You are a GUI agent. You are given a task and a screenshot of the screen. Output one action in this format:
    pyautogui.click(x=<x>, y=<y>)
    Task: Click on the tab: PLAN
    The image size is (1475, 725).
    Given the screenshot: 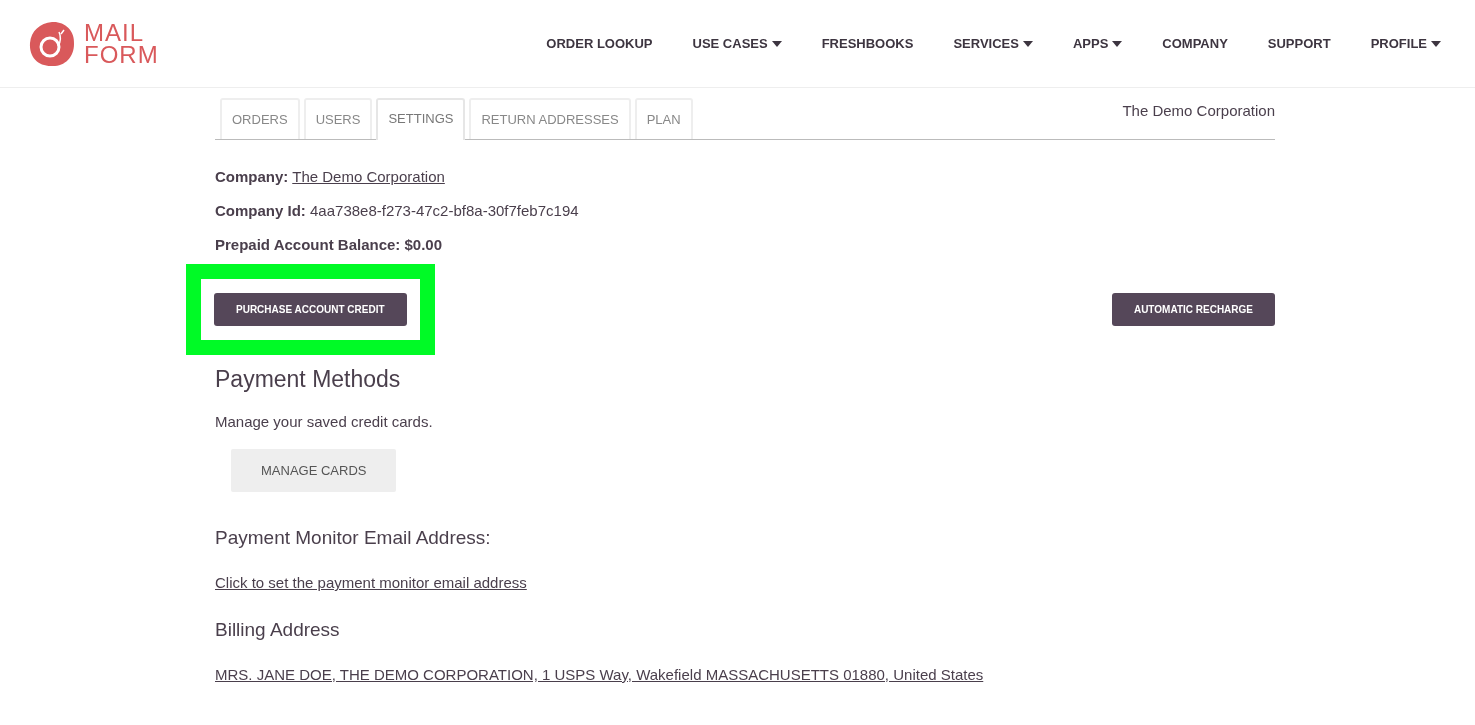 What is the action you would take?
    pyautogui.click(x=663, y=118)
    